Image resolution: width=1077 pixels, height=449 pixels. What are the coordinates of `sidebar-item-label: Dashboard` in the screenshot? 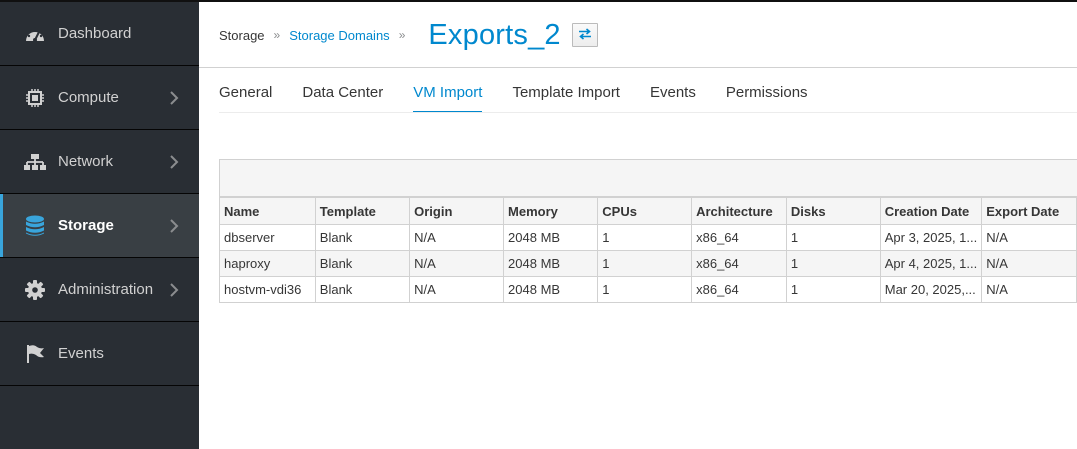 It's located at (95, 33).